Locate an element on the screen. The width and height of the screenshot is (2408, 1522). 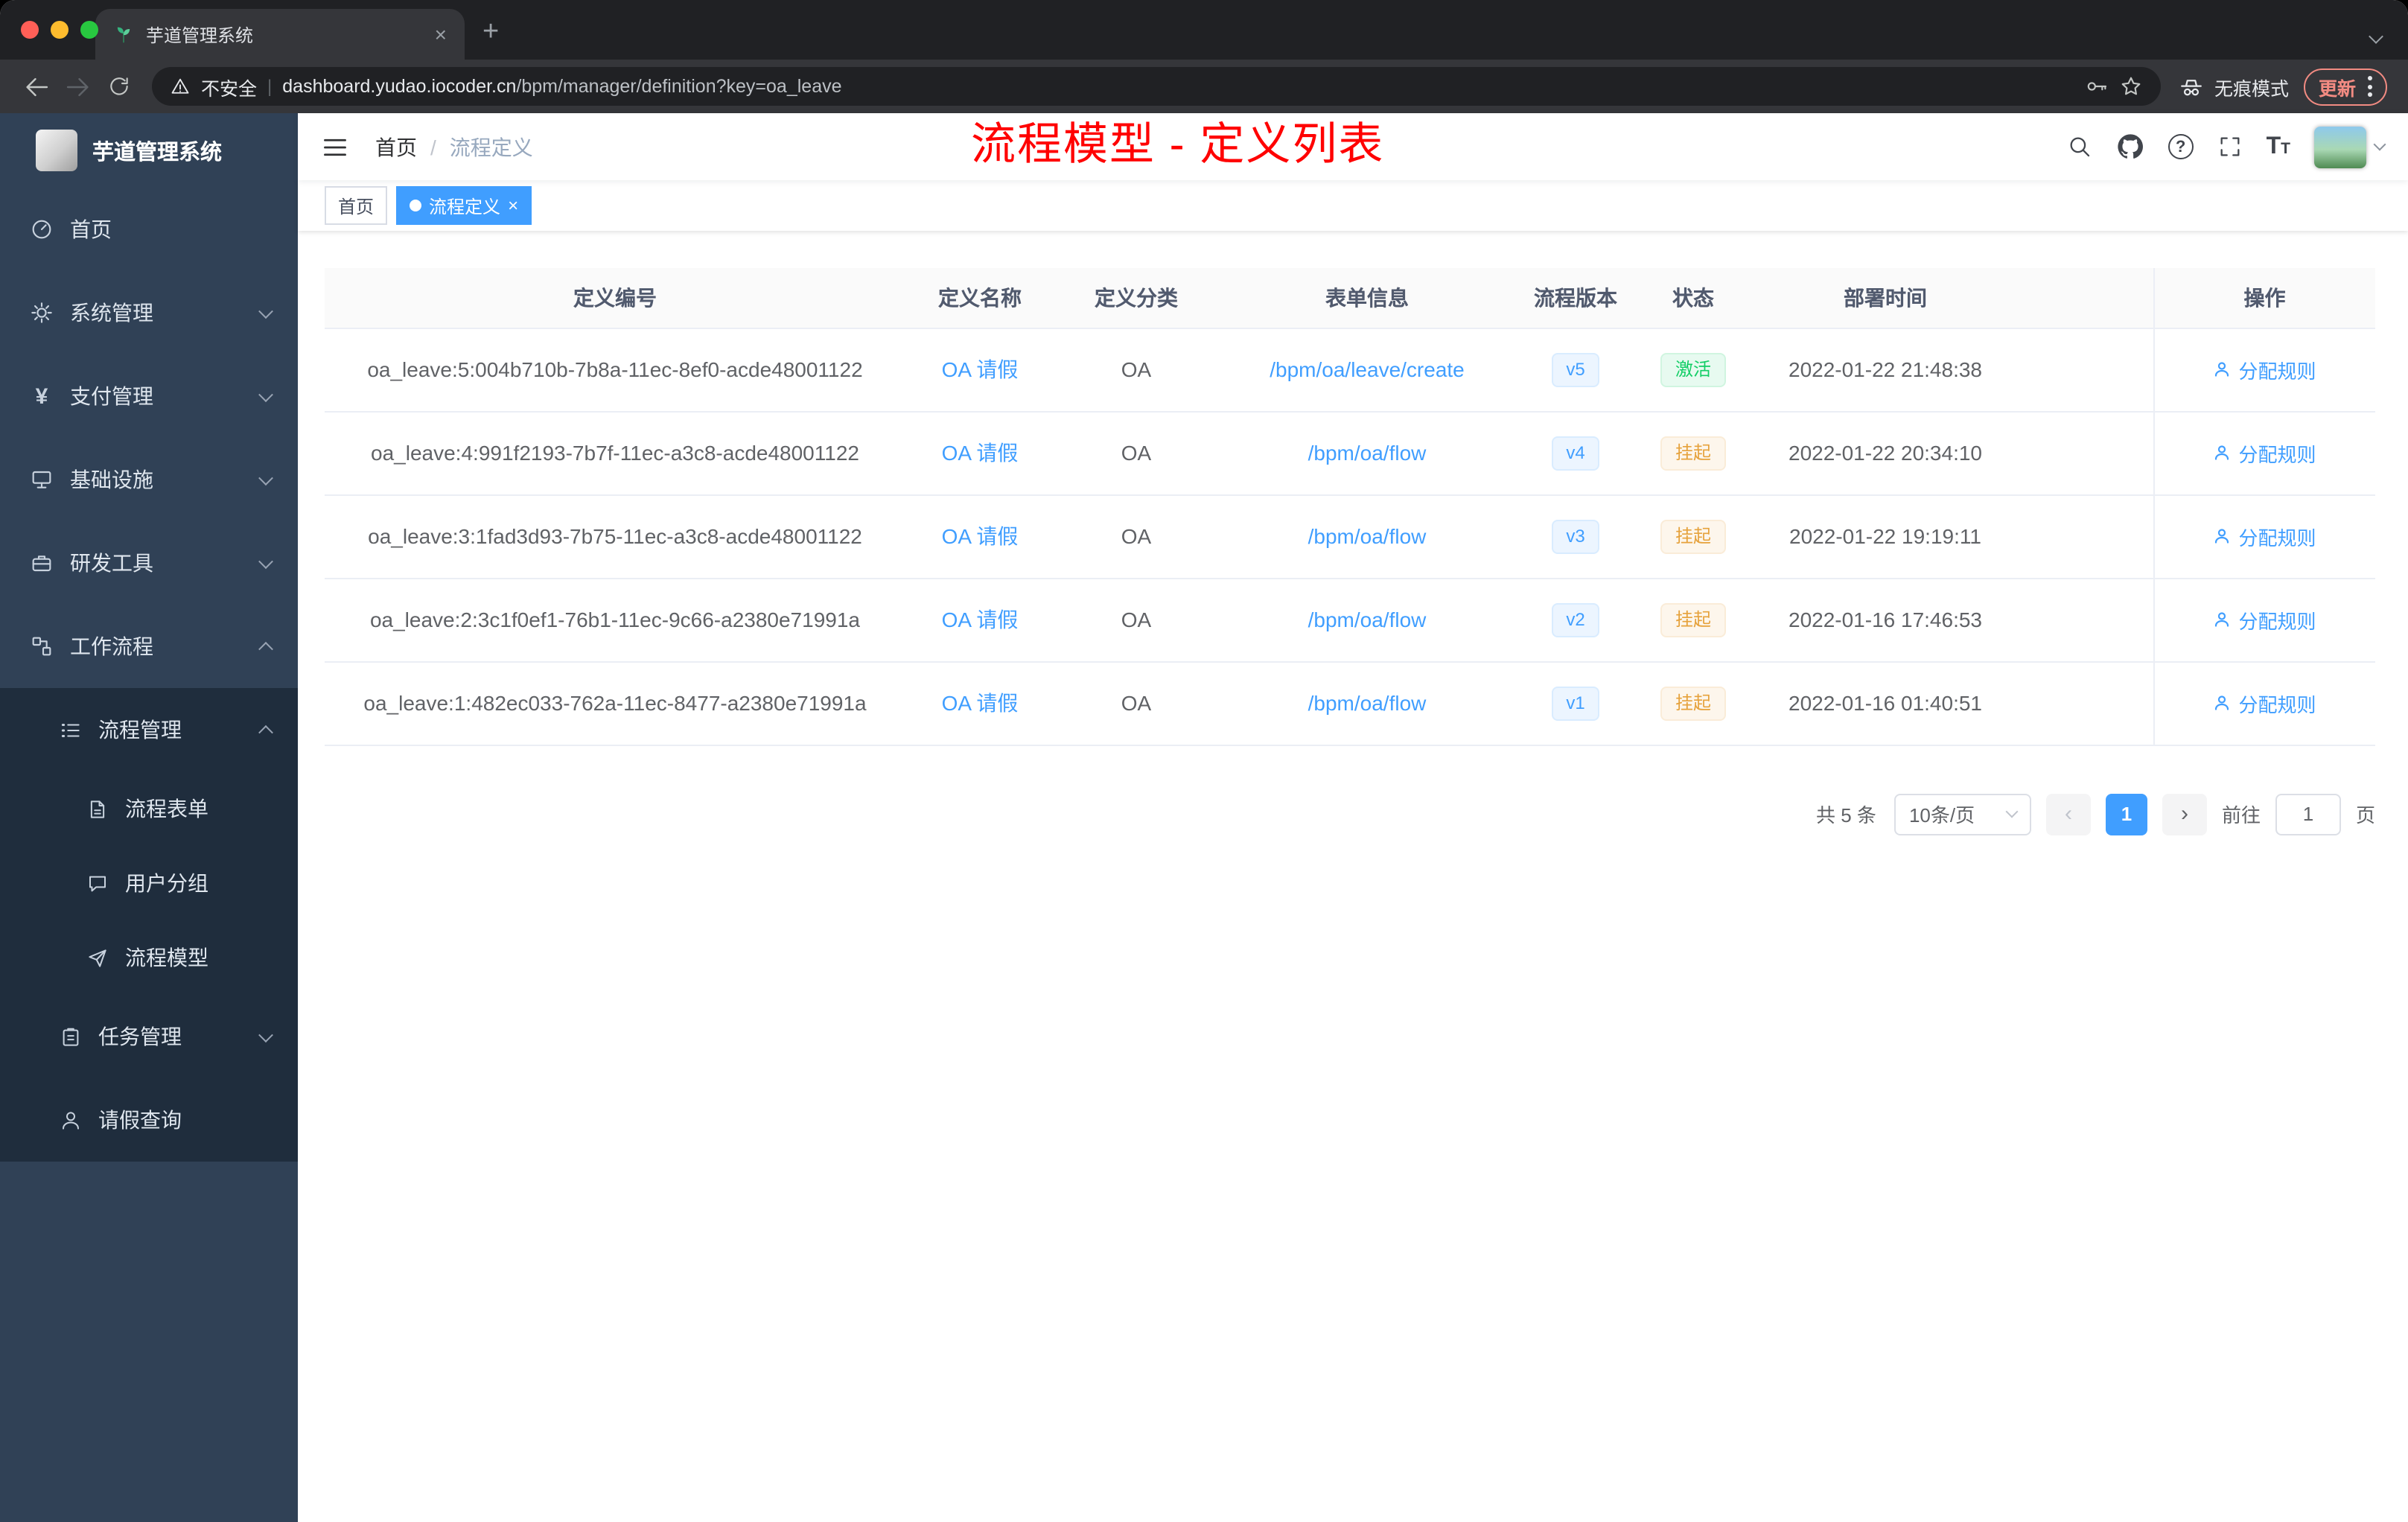
actions-cell: 分配规则 is located at coordinates (2264, 620).